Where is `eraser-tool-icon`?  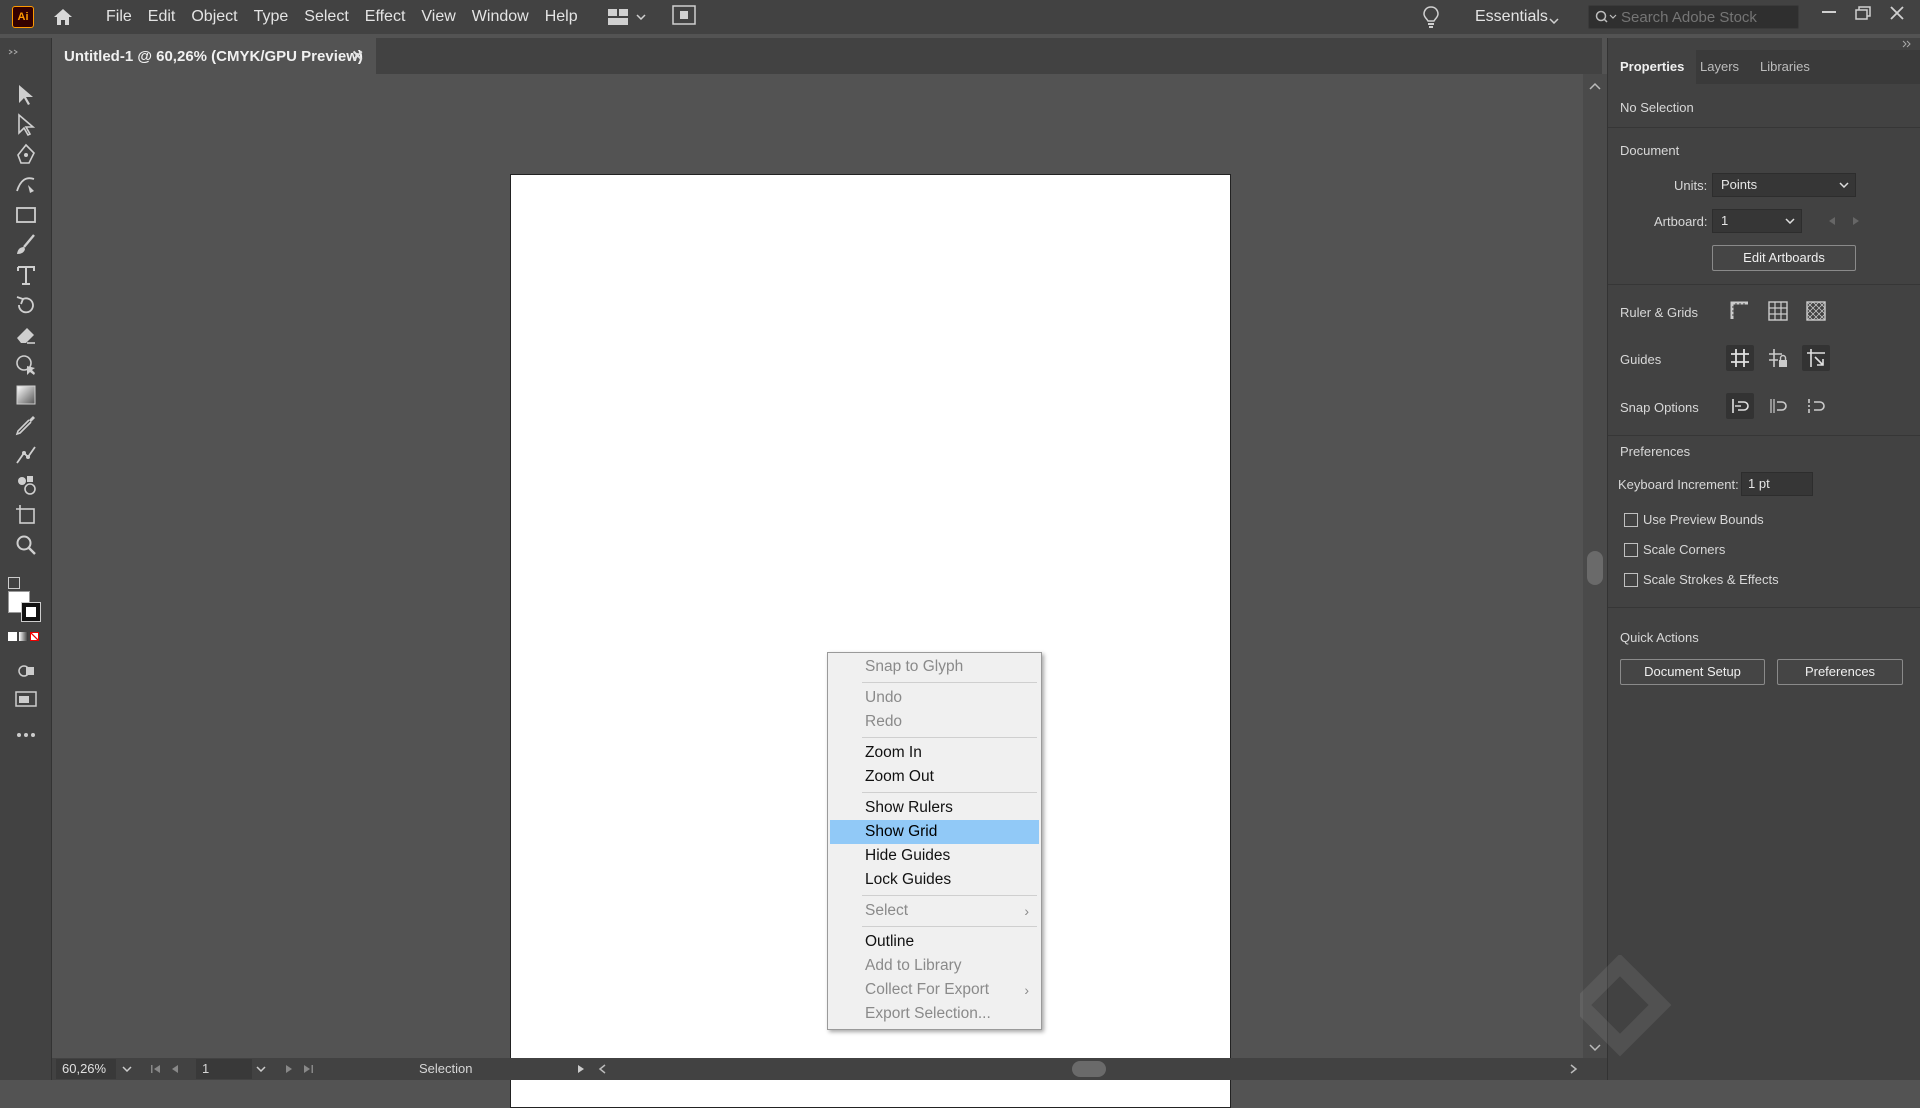 eraser-tool-icon is located at coordinates (26, 335).